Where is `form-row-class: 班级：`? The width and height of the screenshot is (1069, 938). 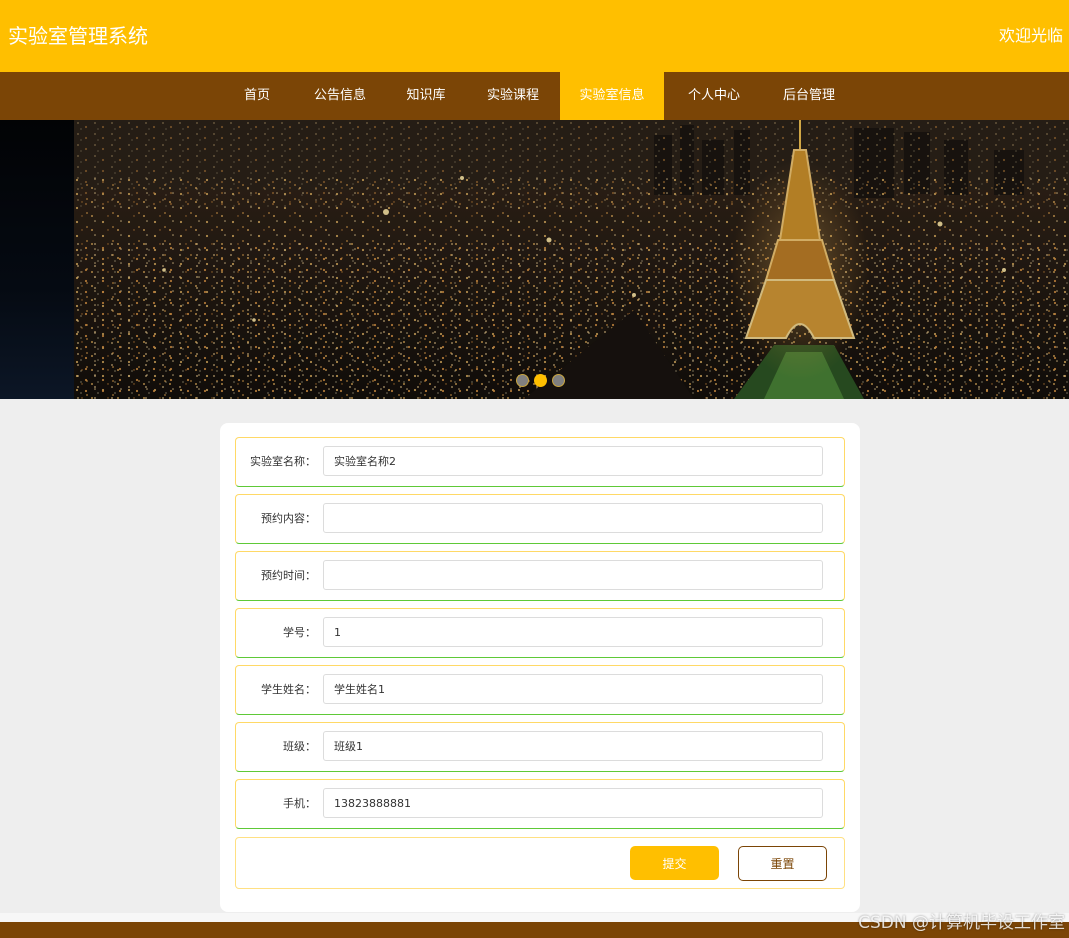 form-row-class: 班级： is located at coordinates (540, 747).